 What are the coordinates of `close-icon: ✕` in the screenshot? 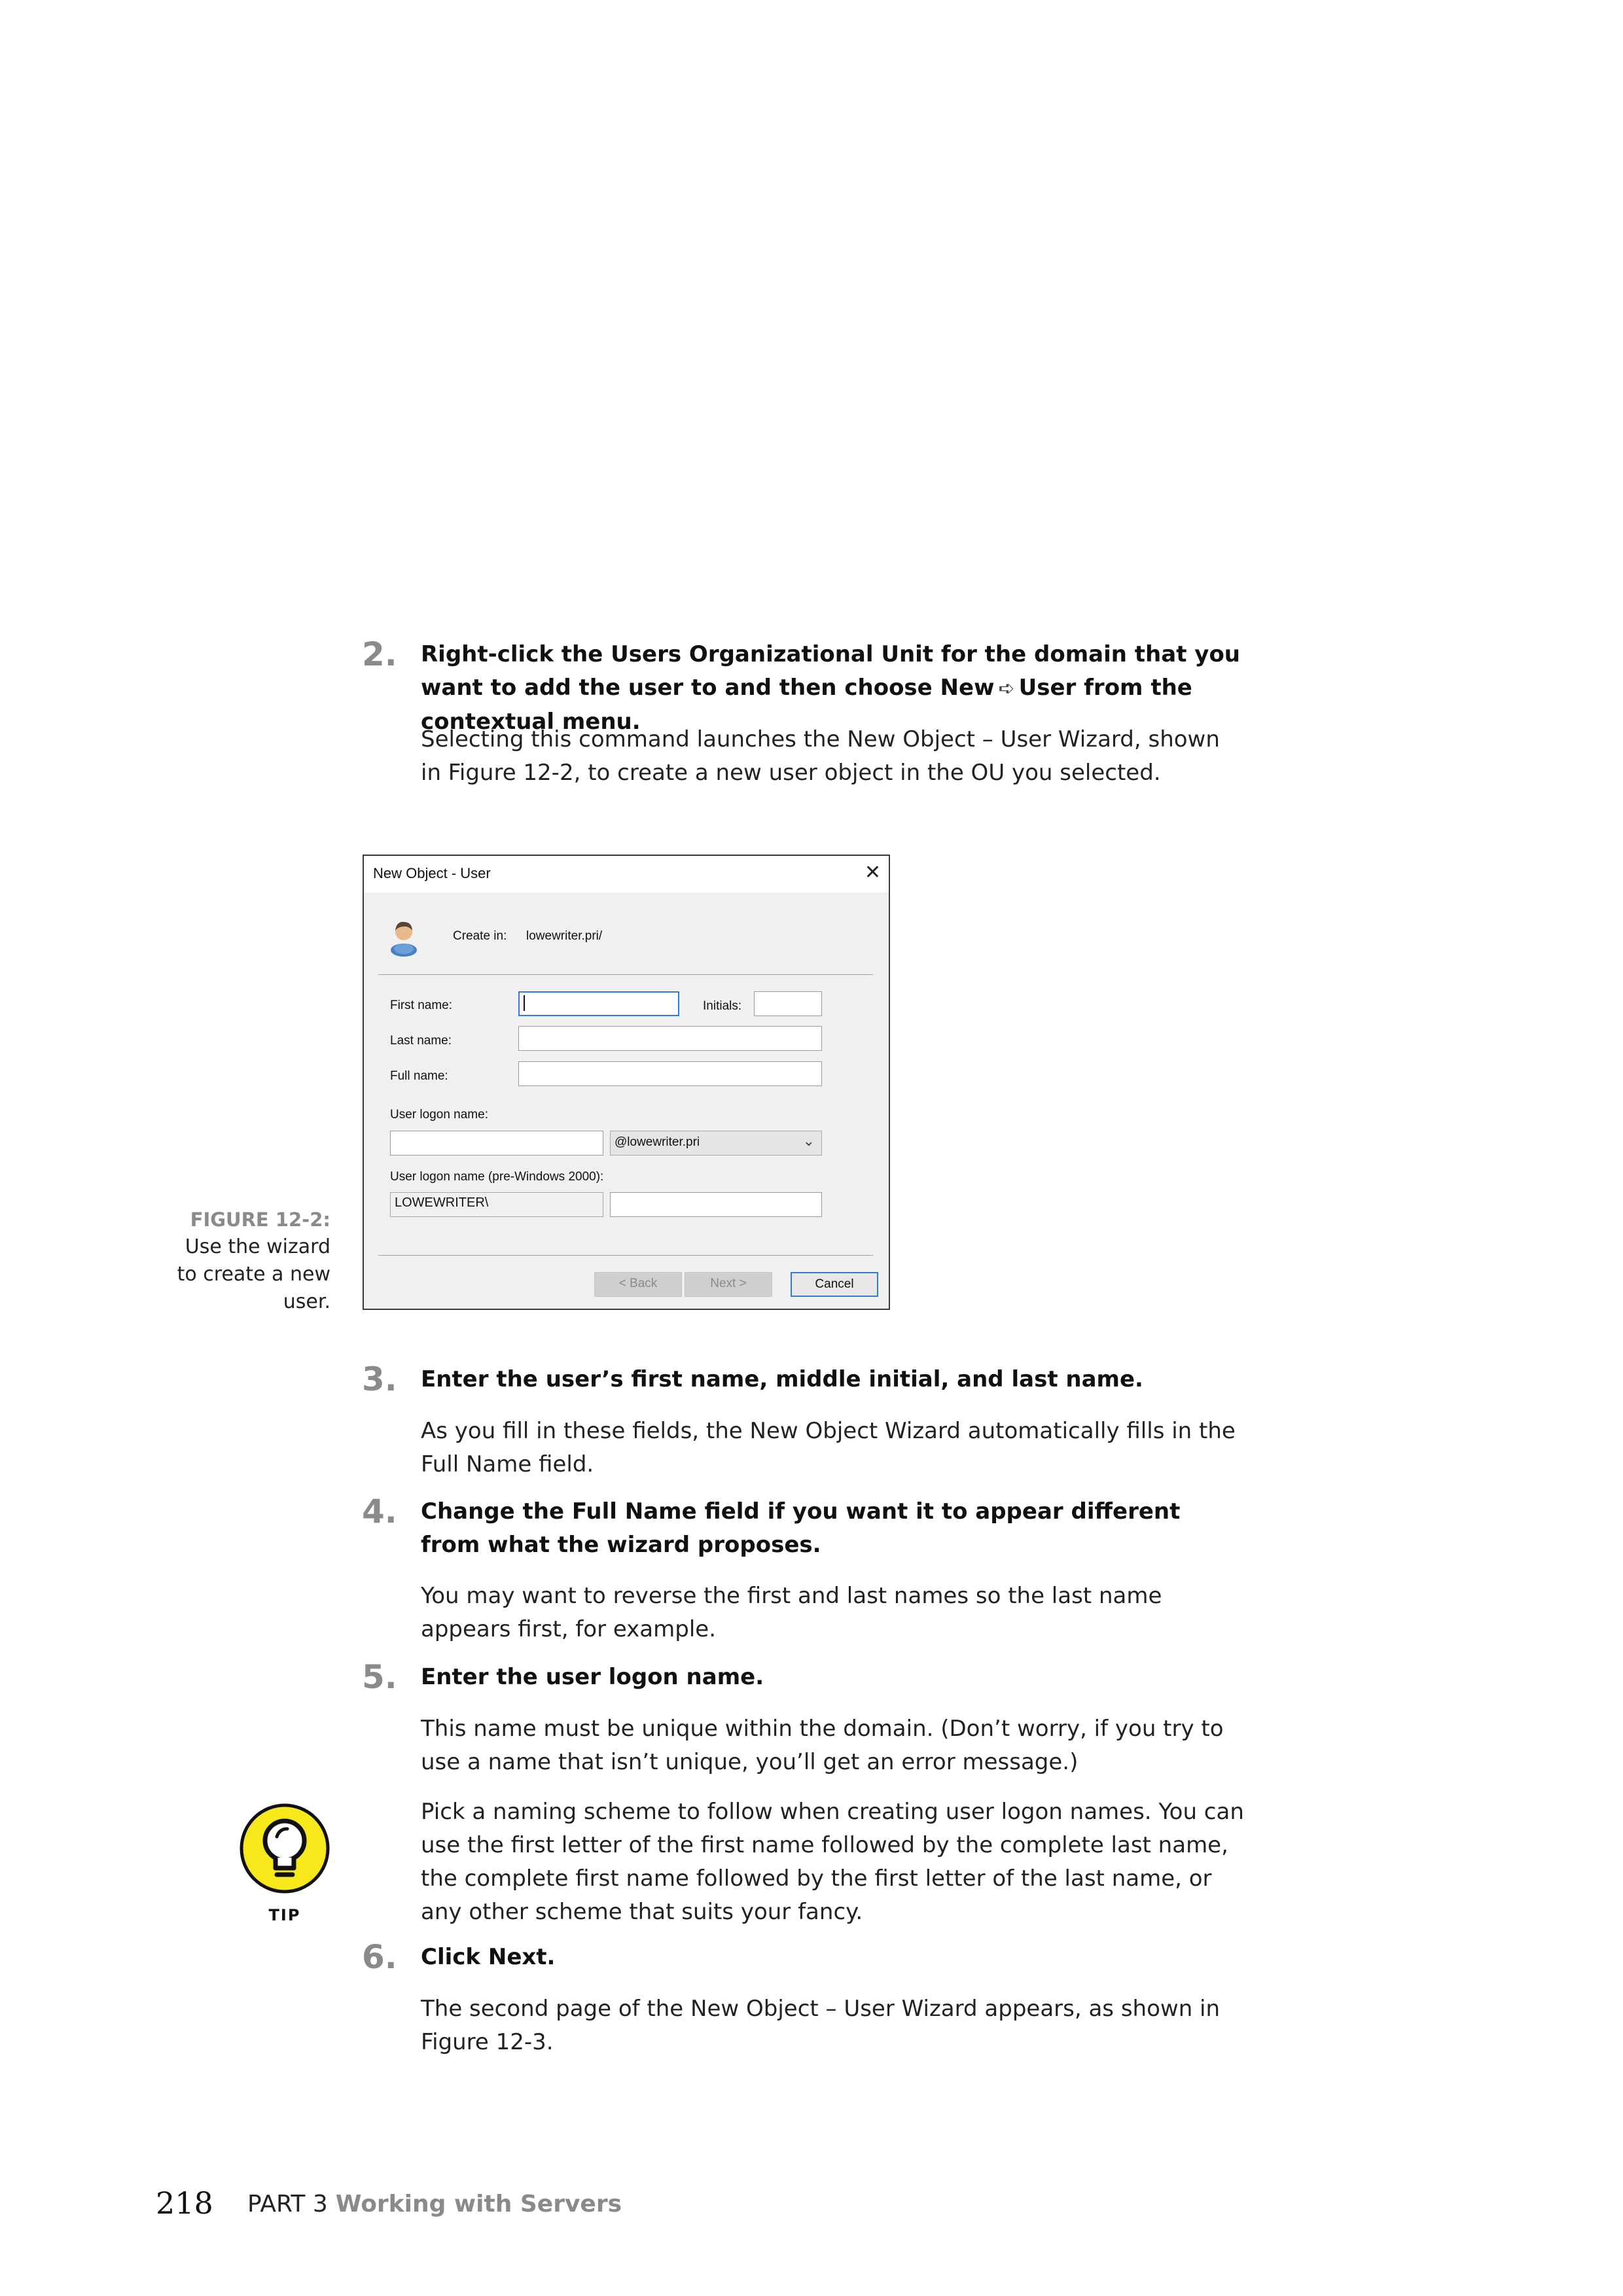 It's located at (873, 872).